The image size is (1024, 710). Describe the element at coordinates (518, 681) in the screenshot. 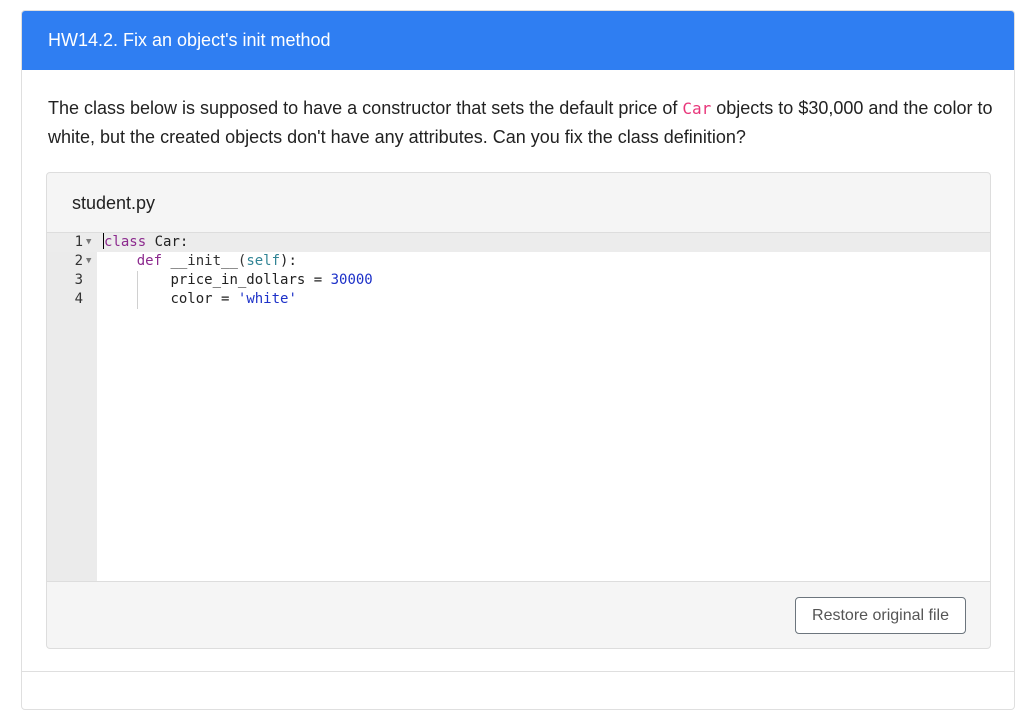

I see `next-card-edge` at that location.